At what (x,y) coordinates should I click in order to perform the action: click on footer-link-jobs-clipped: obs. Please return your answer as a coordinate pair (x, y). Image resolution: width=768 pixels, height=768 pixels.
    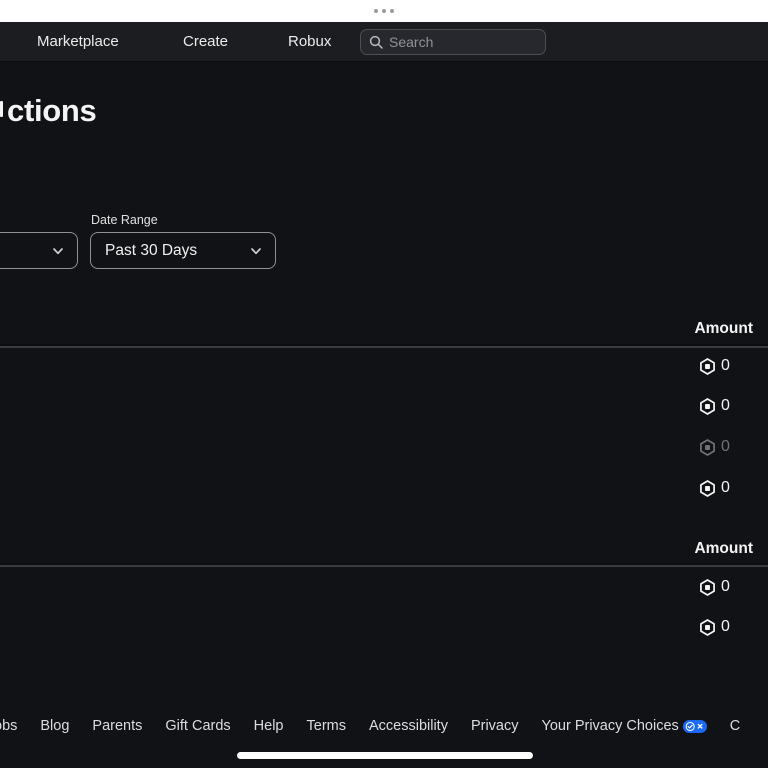
    Looking at the image, I should click on (8, 726).